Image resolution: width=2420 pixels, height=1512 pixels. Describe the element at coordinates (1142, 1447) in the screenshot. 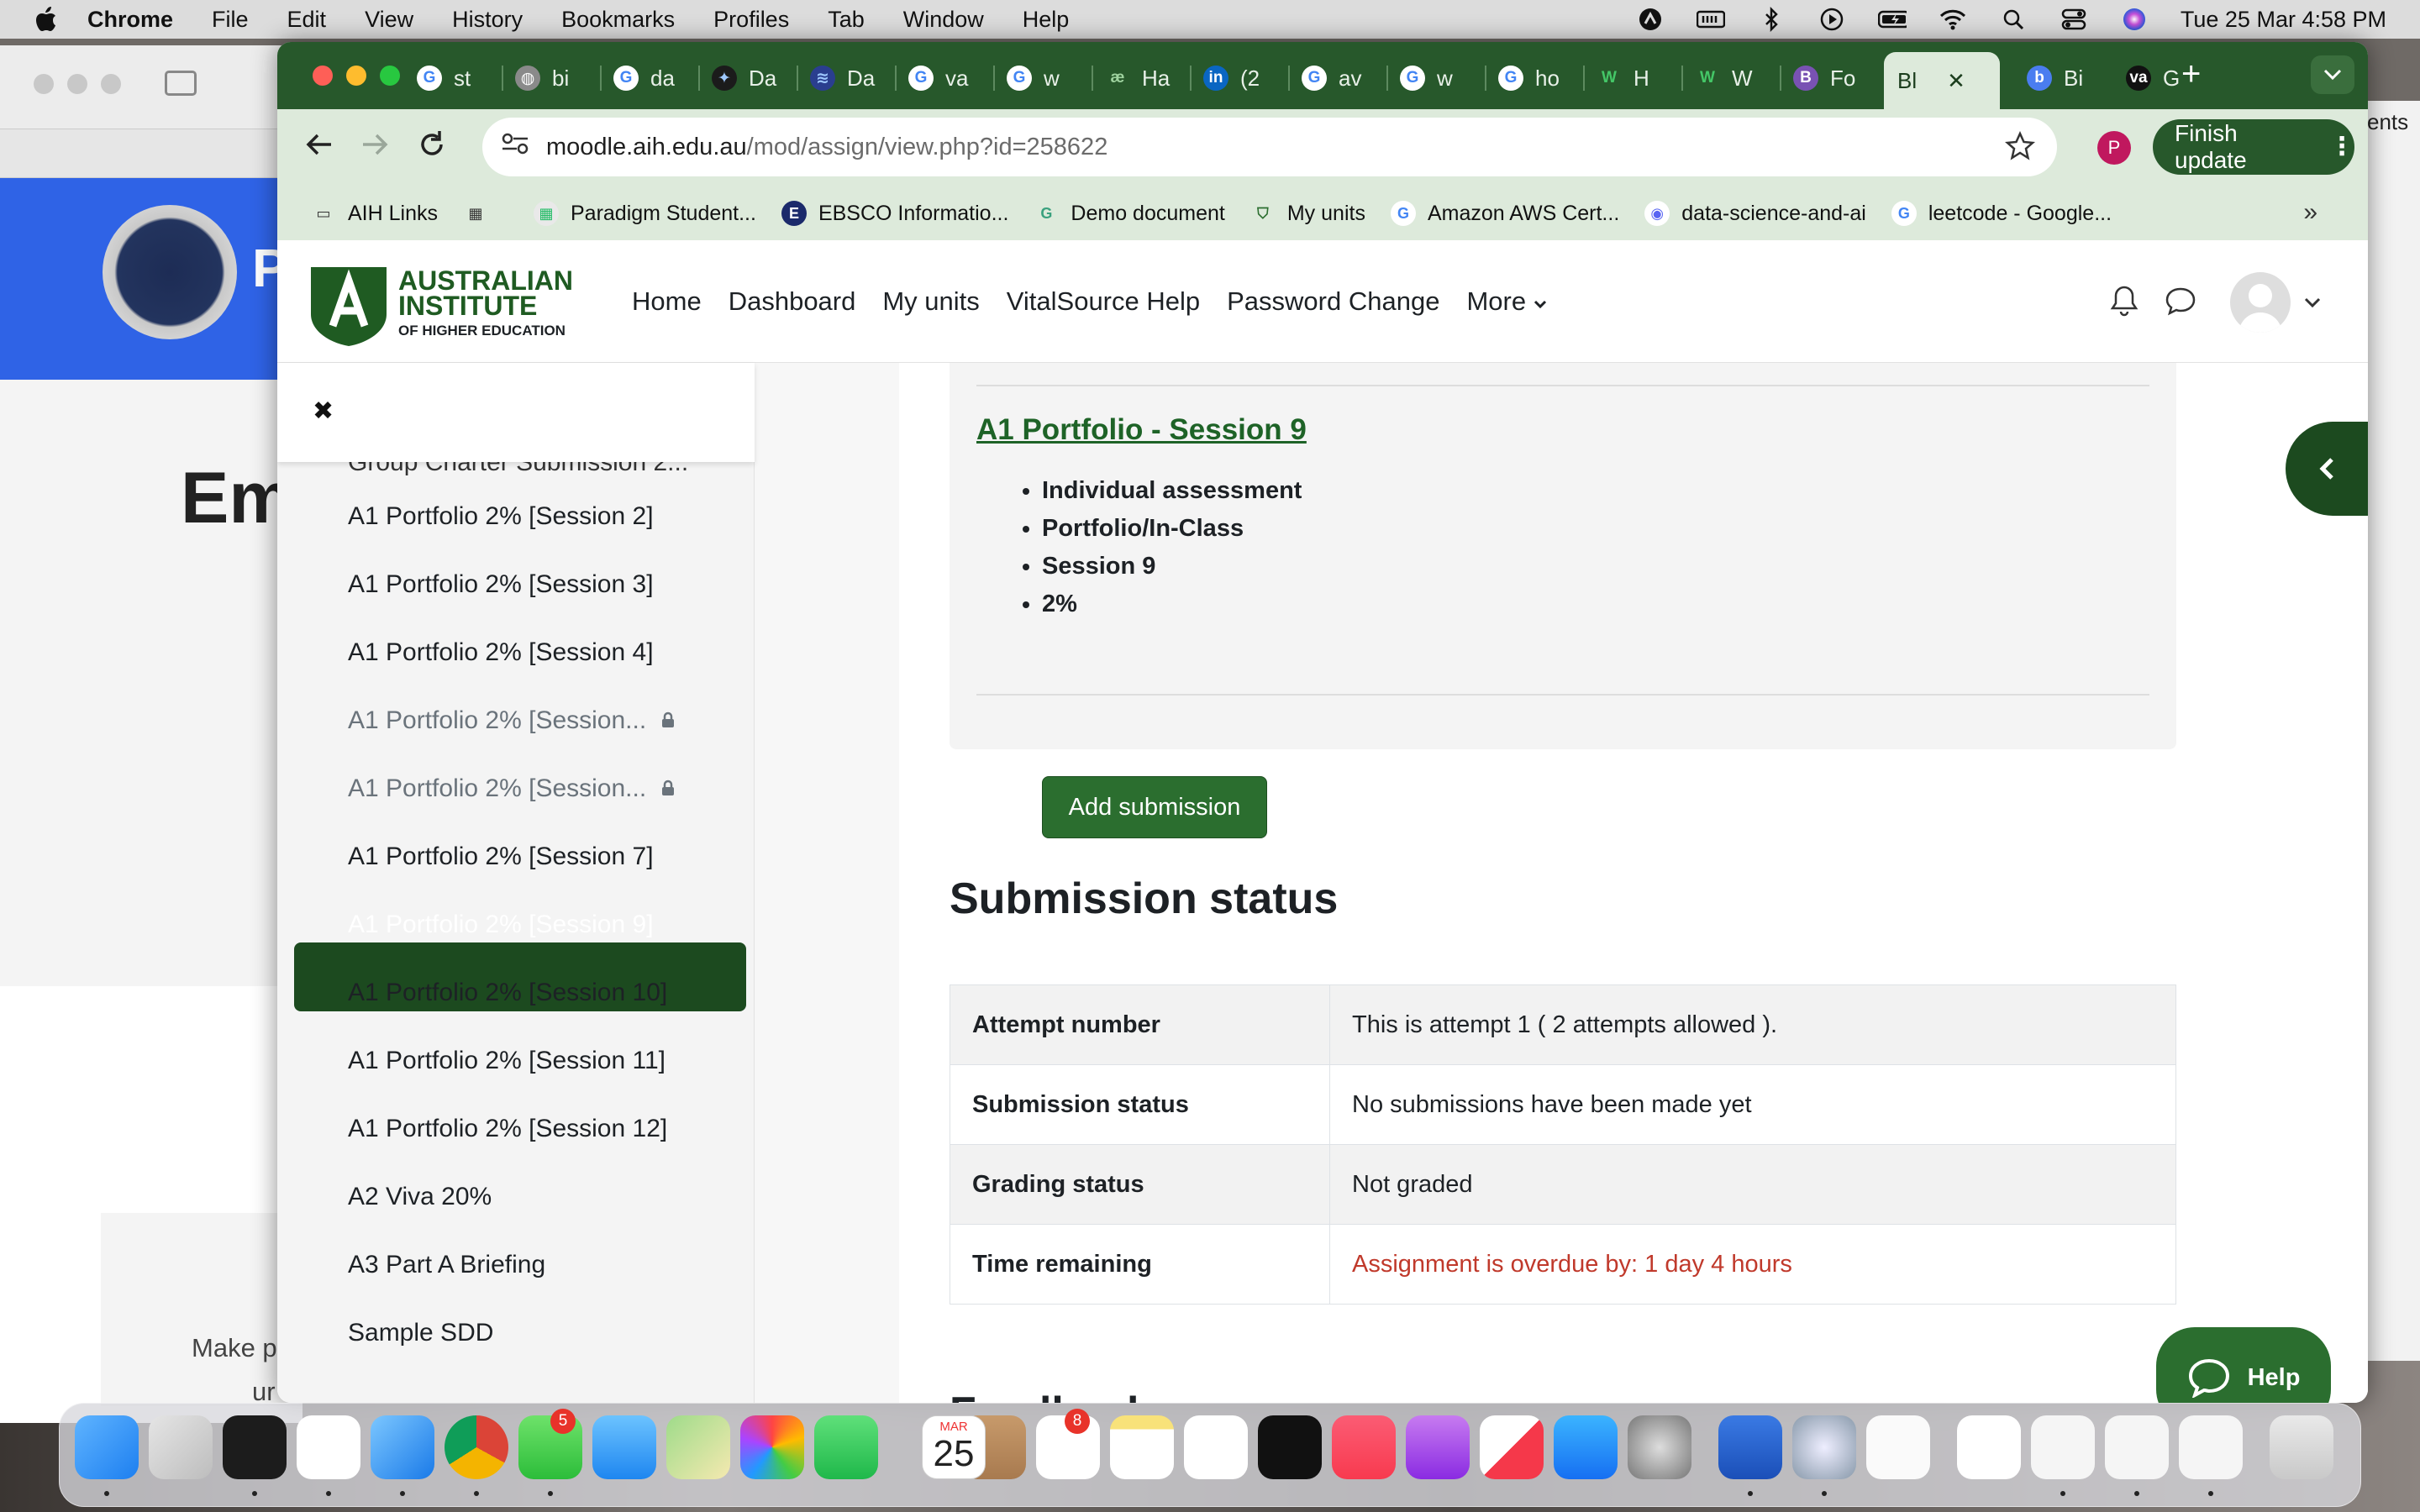

I see `notes-icon` at that location.